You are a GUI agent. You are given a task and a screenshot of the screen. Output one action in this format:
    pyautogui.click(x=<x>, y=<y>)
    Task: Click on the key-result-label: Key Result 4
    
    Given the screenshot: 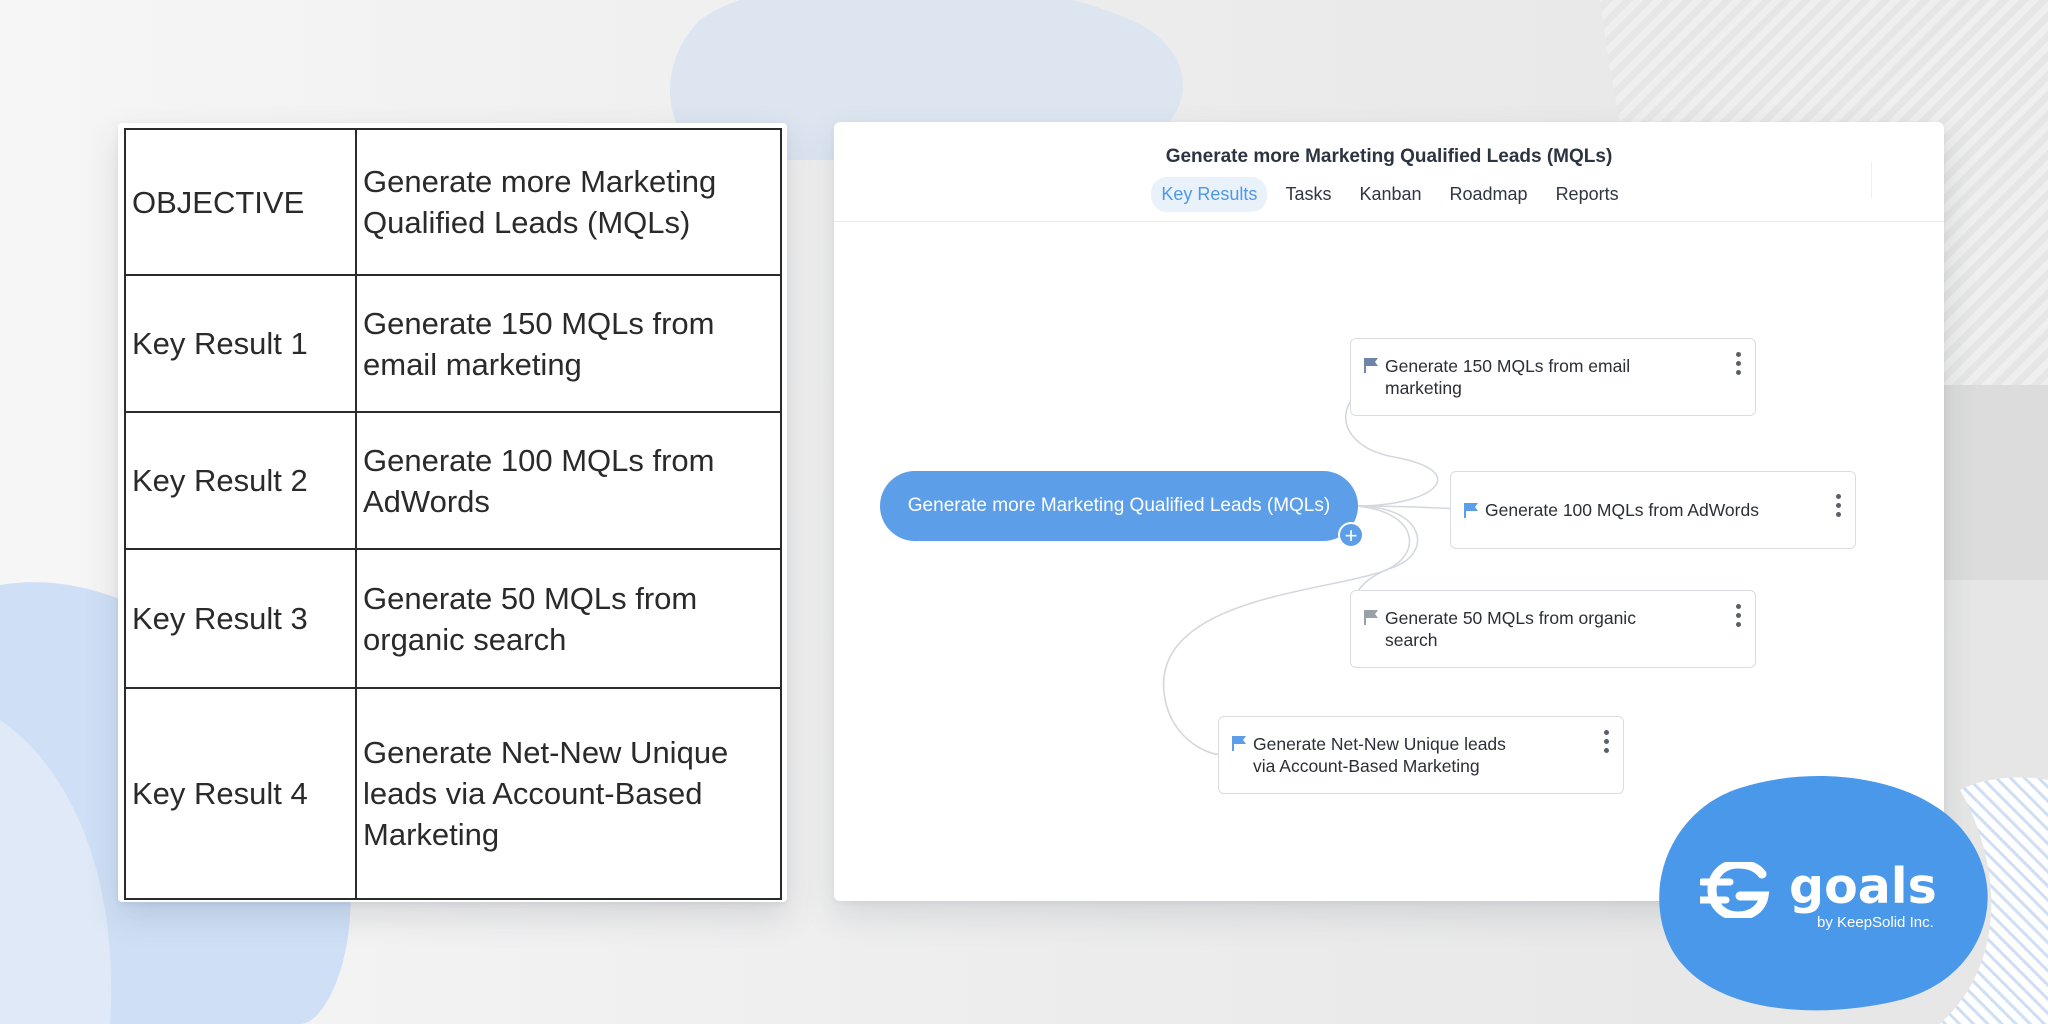 What is the action you would take?
    pyautogui.click(x=240, y=793)
    